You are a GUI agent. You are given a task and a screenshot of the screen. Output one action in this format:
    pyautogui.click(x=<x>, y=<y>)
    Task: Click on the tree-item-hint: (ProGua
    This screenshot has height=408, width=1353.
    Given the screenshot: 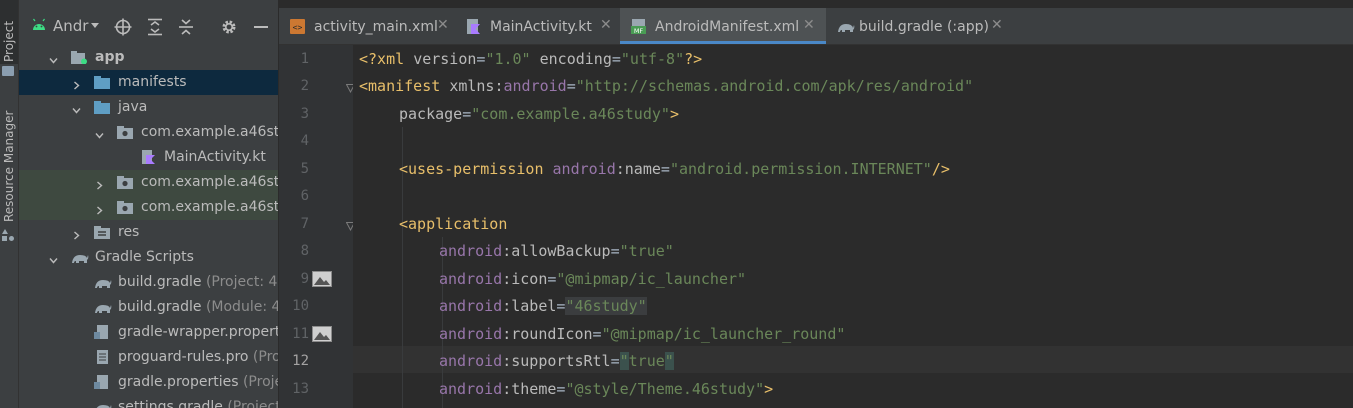 What is the action you would take?
    pyautogui.click(x=265, y=357)
    